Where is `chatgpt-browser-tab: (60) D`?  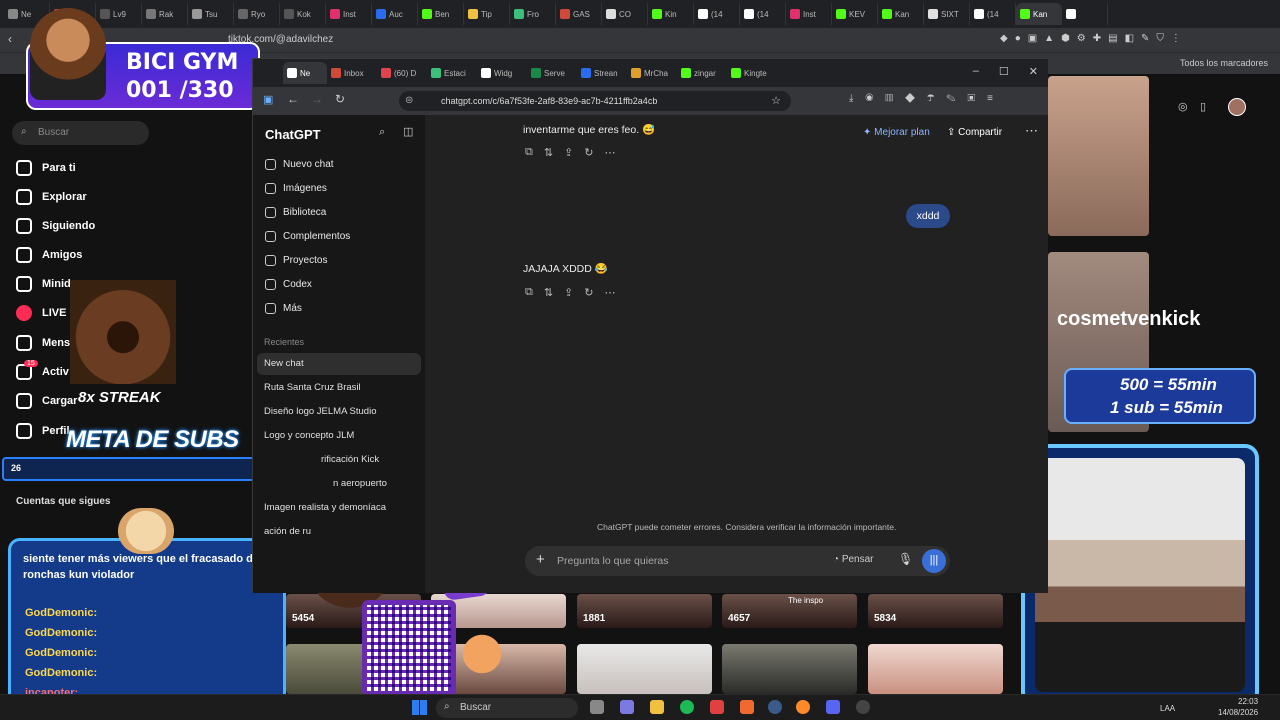
chatgpt-browser-tab: (60) D is located at coordinates (402, 73).